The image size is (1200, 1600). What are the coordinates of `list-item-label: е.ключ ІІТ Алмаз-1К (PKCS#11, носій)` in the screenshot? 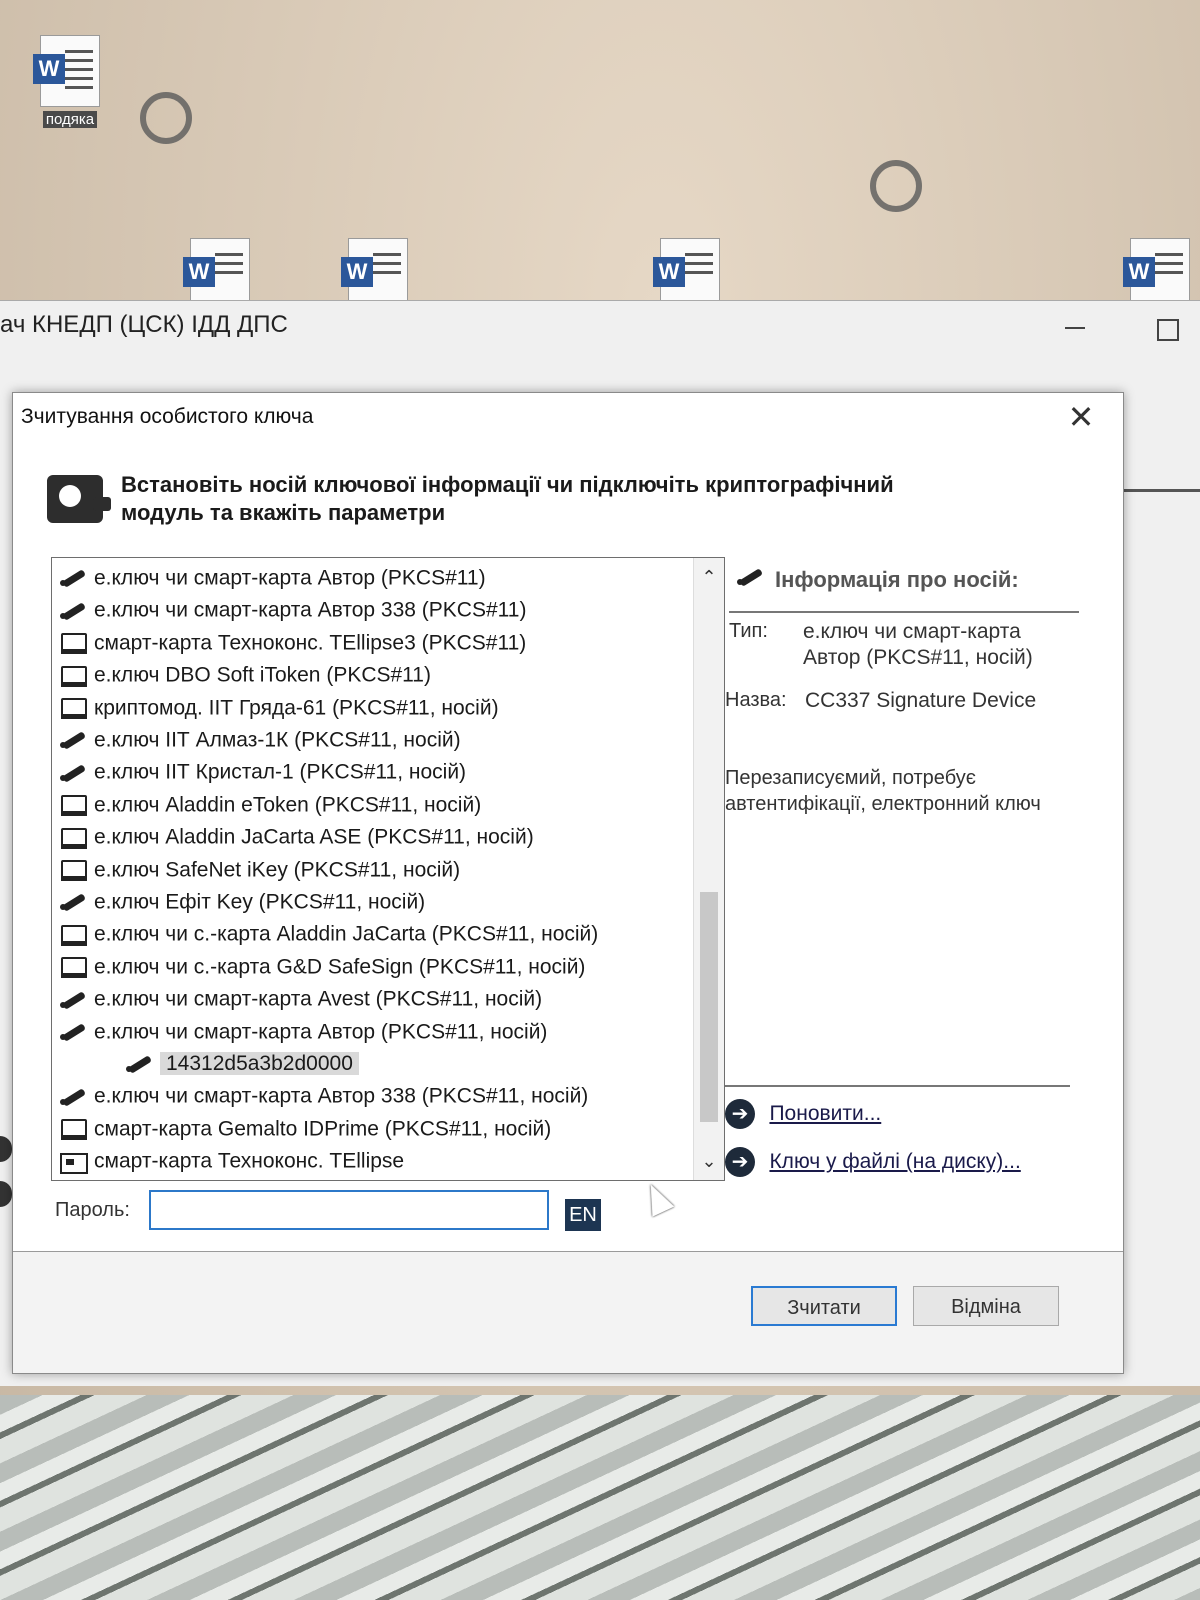 It's located at (277, 740).